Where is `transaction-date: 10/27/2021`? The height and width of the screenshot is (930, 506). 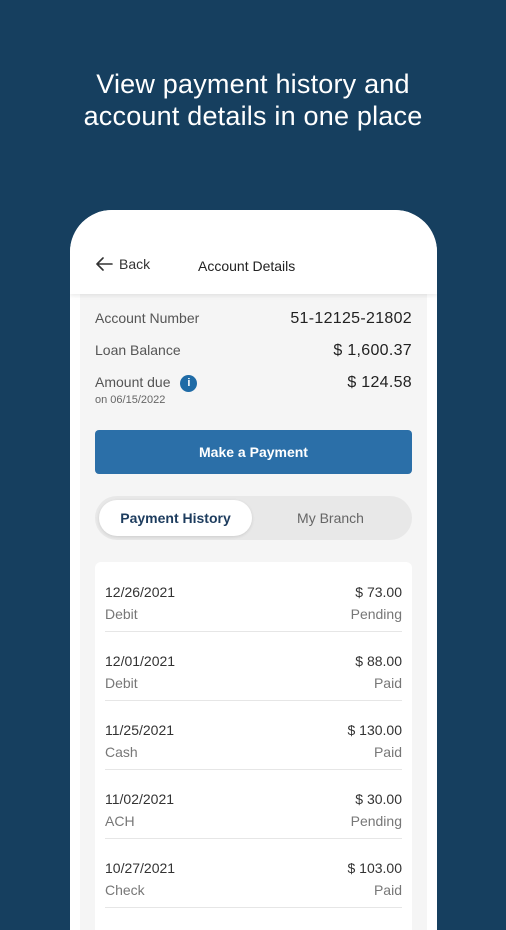 transaction-date: 10/27/2021 is located at coordinates (140, 868).